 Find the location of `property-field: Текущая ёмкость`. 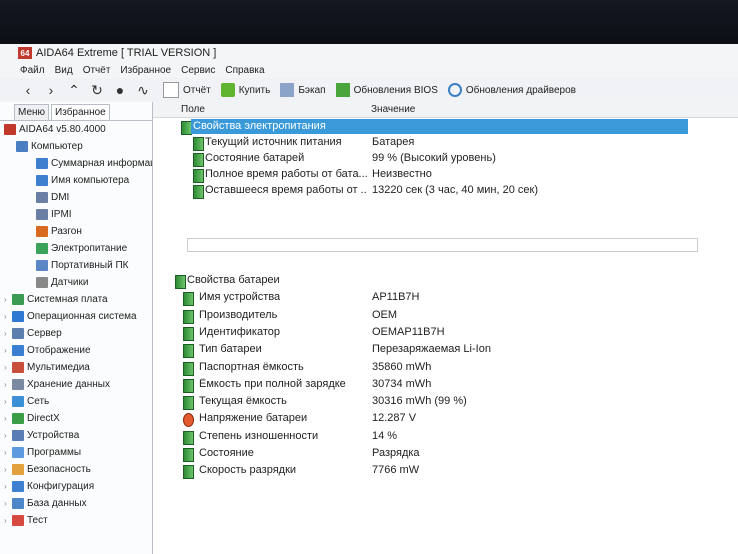

property-field: Текущая ёмкость is located at coordinates (243, 401).